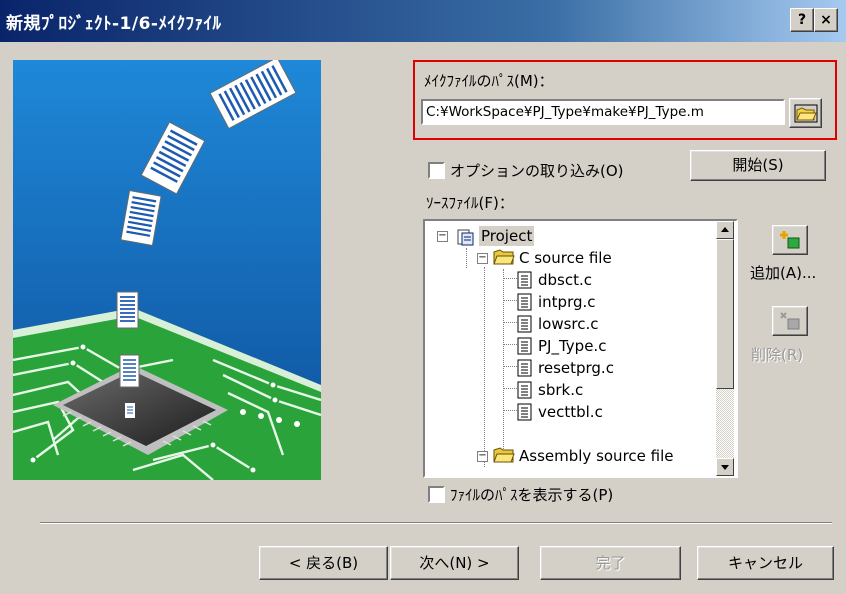 The height and width of the screenshot is (594, 846). What do you see at coordinates (765, 563) in the screenshot?
I see `cancel-button: キャンセル` at bounding box center [765, 563].